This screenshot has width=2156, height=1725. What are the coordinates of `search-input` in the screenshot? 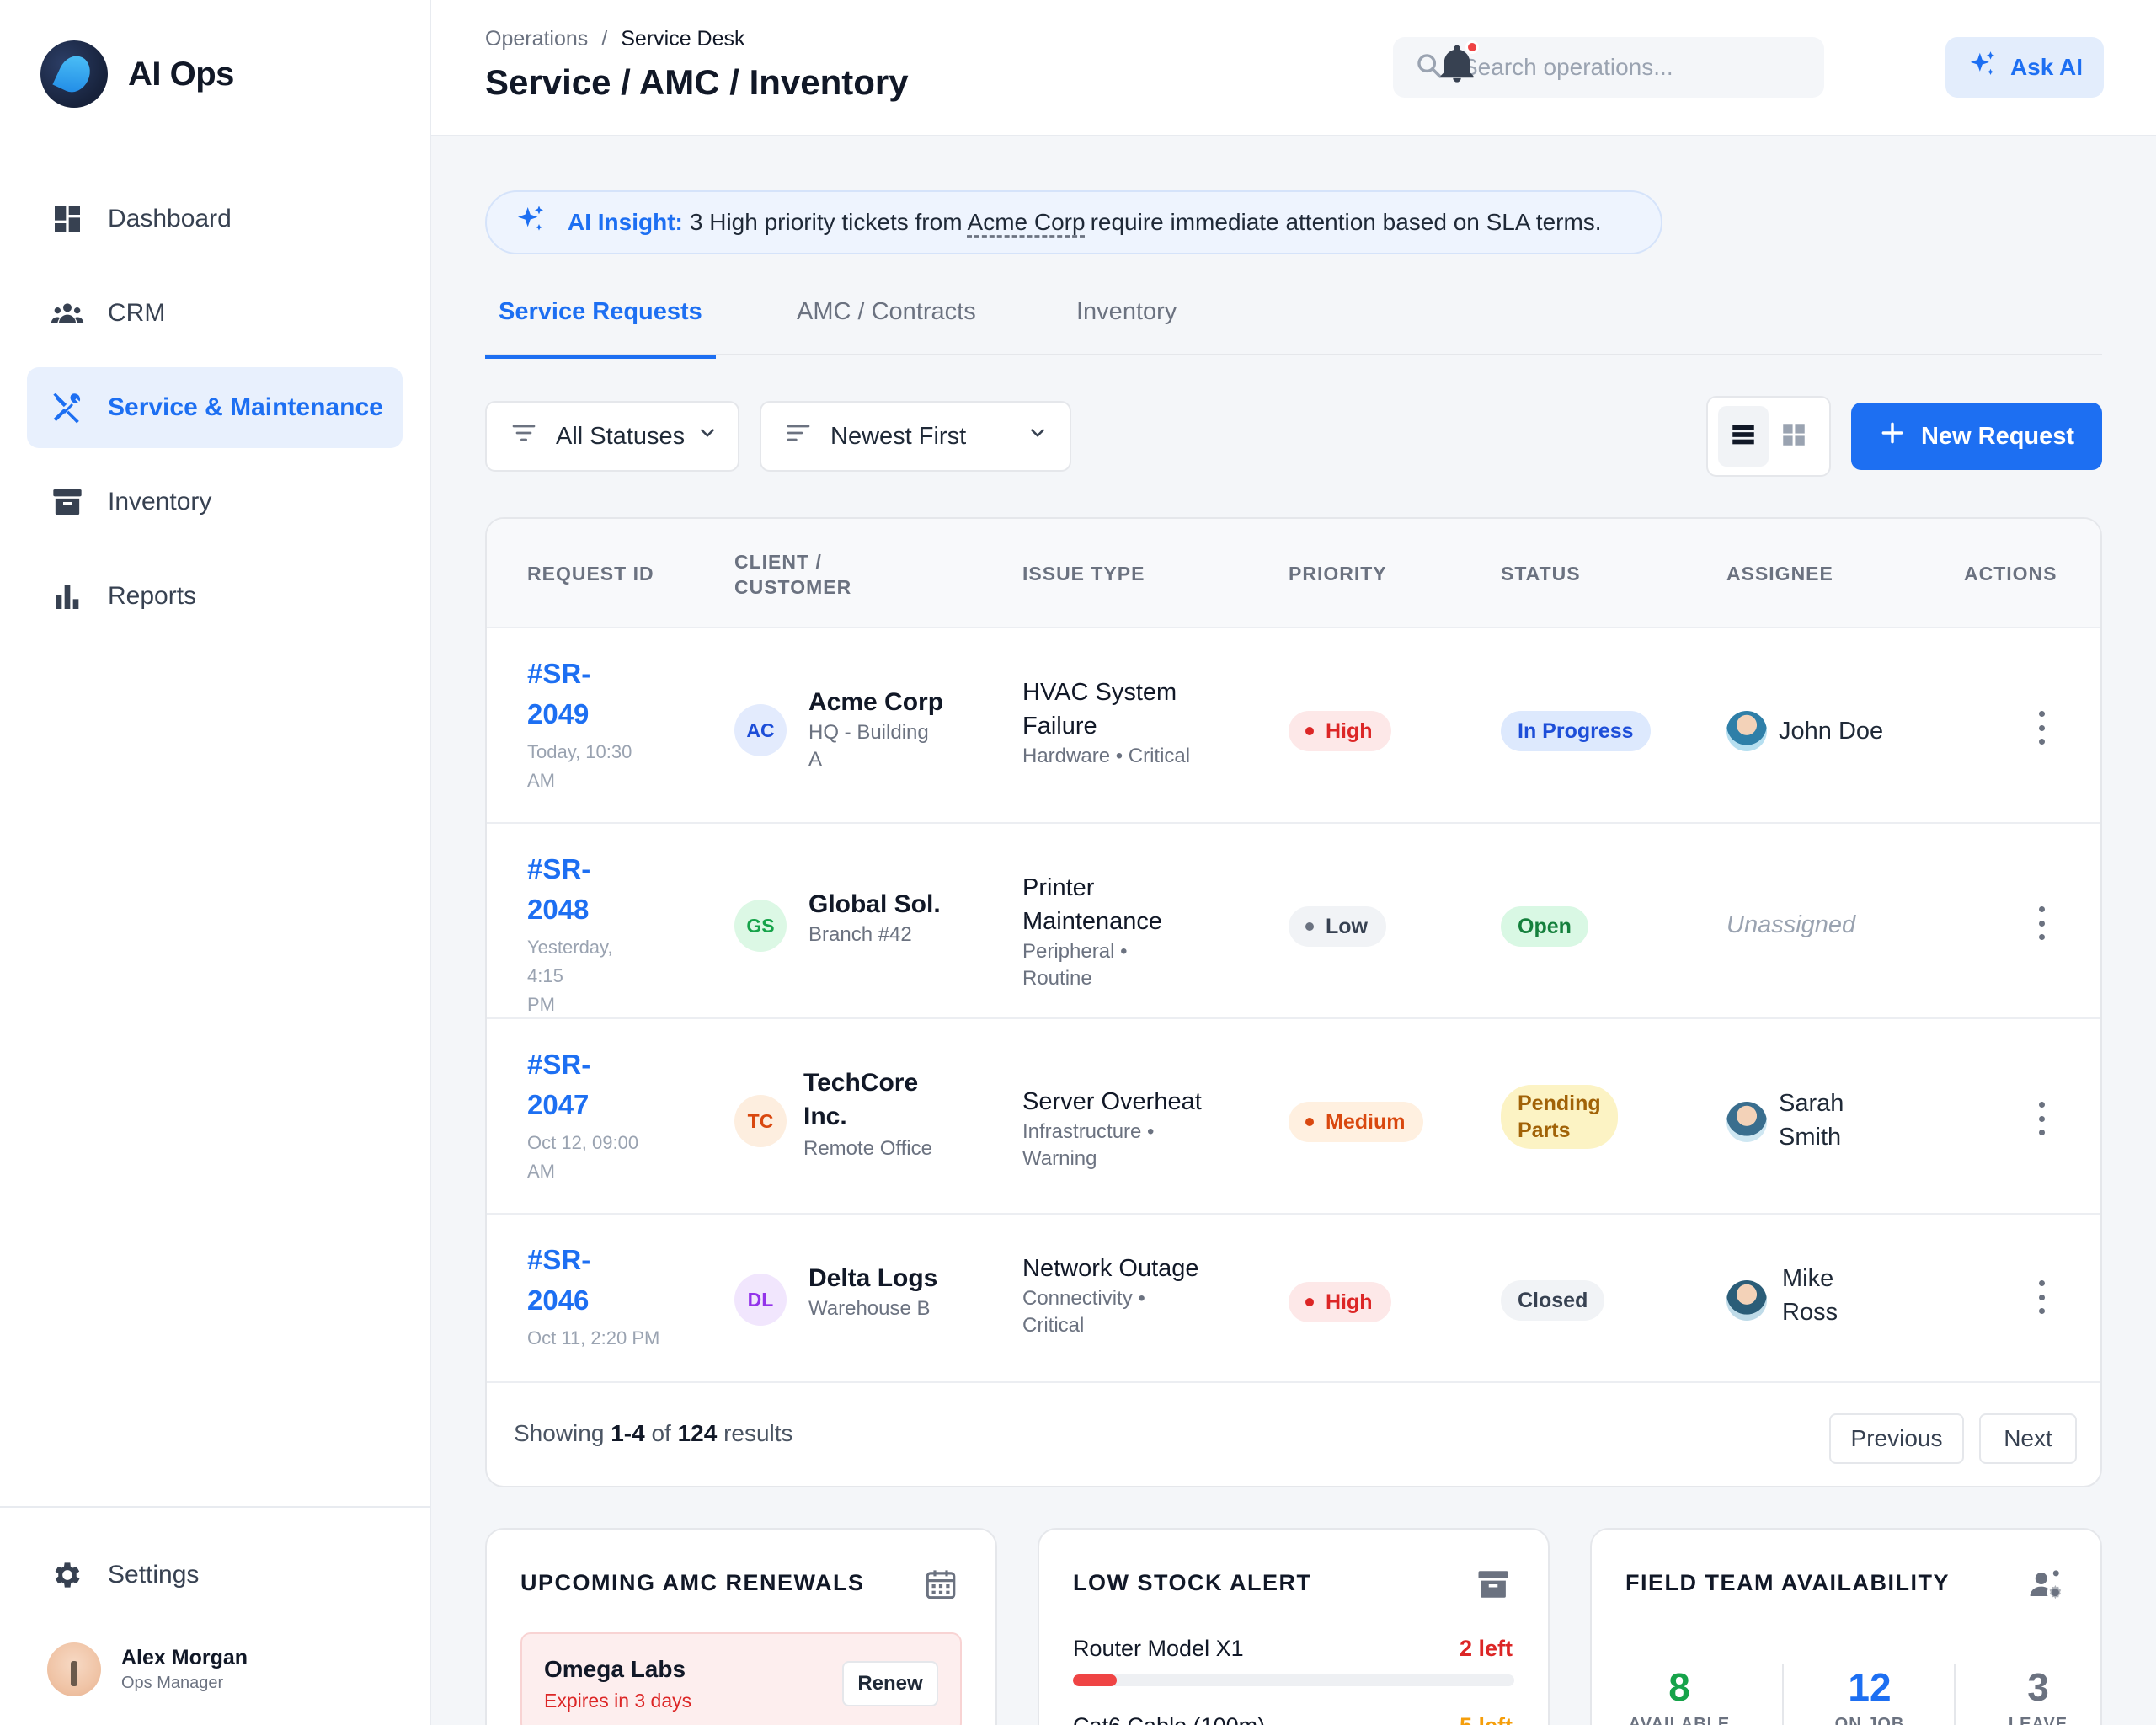 It's located at (1630, 67).